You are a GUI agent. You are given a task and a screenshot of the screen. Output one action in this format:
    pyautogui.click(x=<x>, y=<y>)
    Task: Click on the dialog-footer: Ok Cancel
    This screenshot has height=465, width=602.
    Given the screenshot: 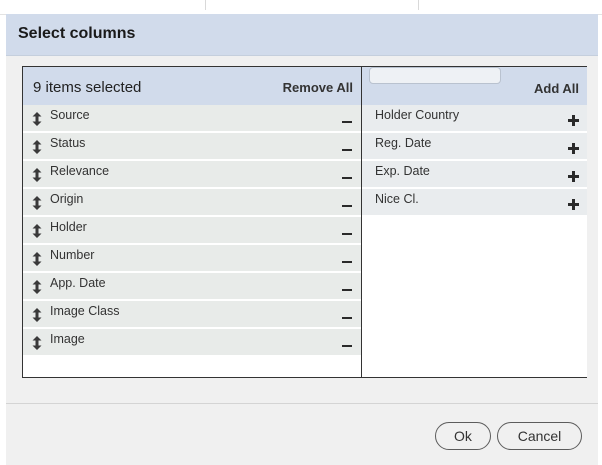 What is the action you would take?
    pyautogui.click(x=302, y=434)
    